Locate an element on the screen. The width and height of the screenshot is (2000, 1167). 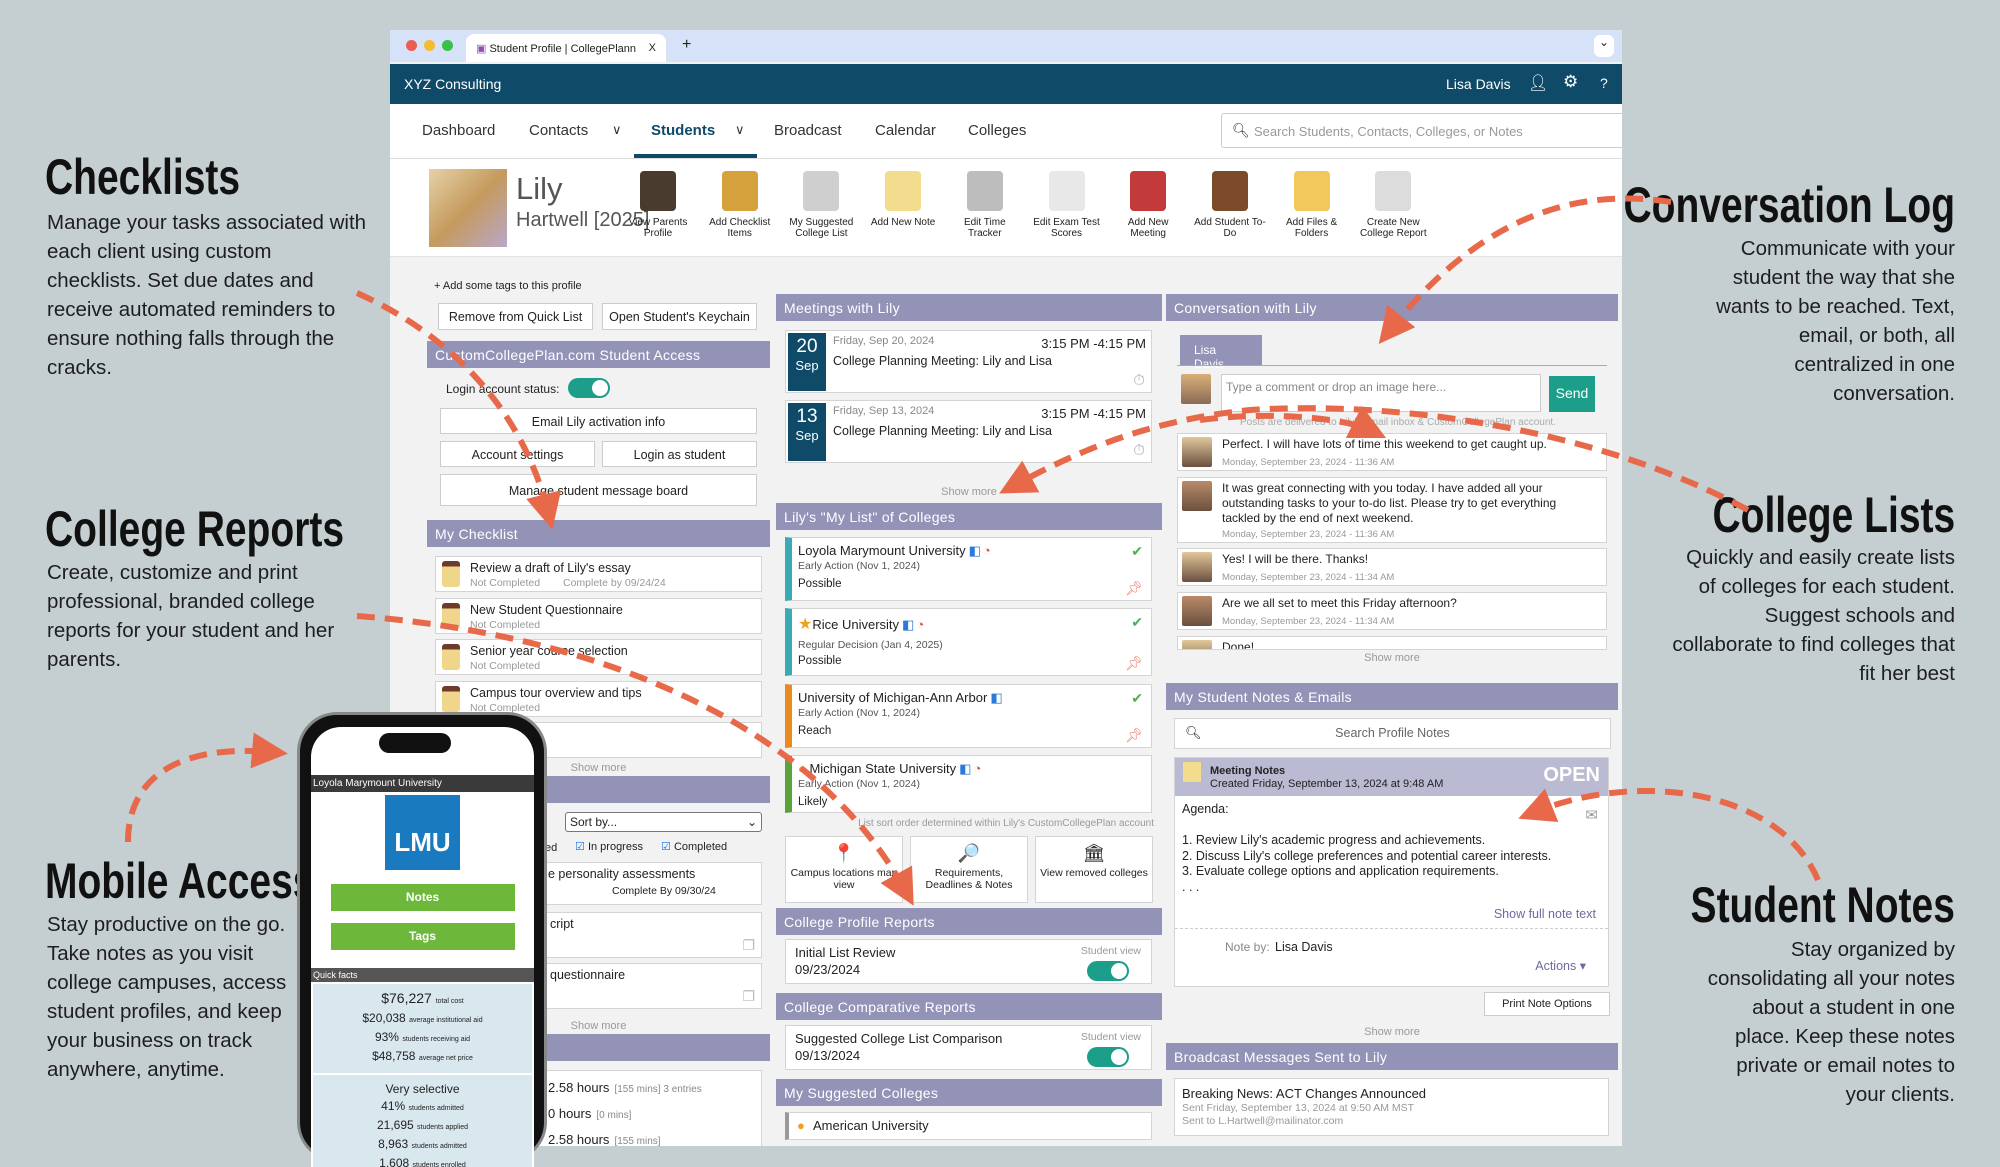
nav-colleges: Colleges is located at coordinates (997, 130).